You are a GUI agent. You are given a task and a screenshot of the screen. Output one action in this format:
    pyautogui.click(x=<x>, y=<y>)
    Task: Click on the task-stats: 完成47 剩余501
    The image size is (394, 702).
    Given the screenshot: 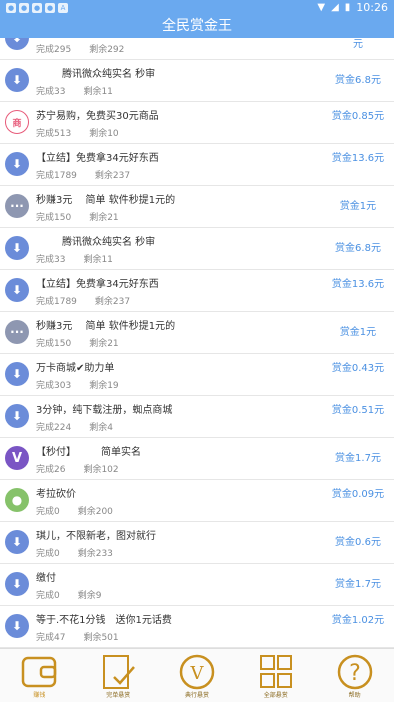 What is the action you would take?
    pyautogui.click(x=77, y=636)
    